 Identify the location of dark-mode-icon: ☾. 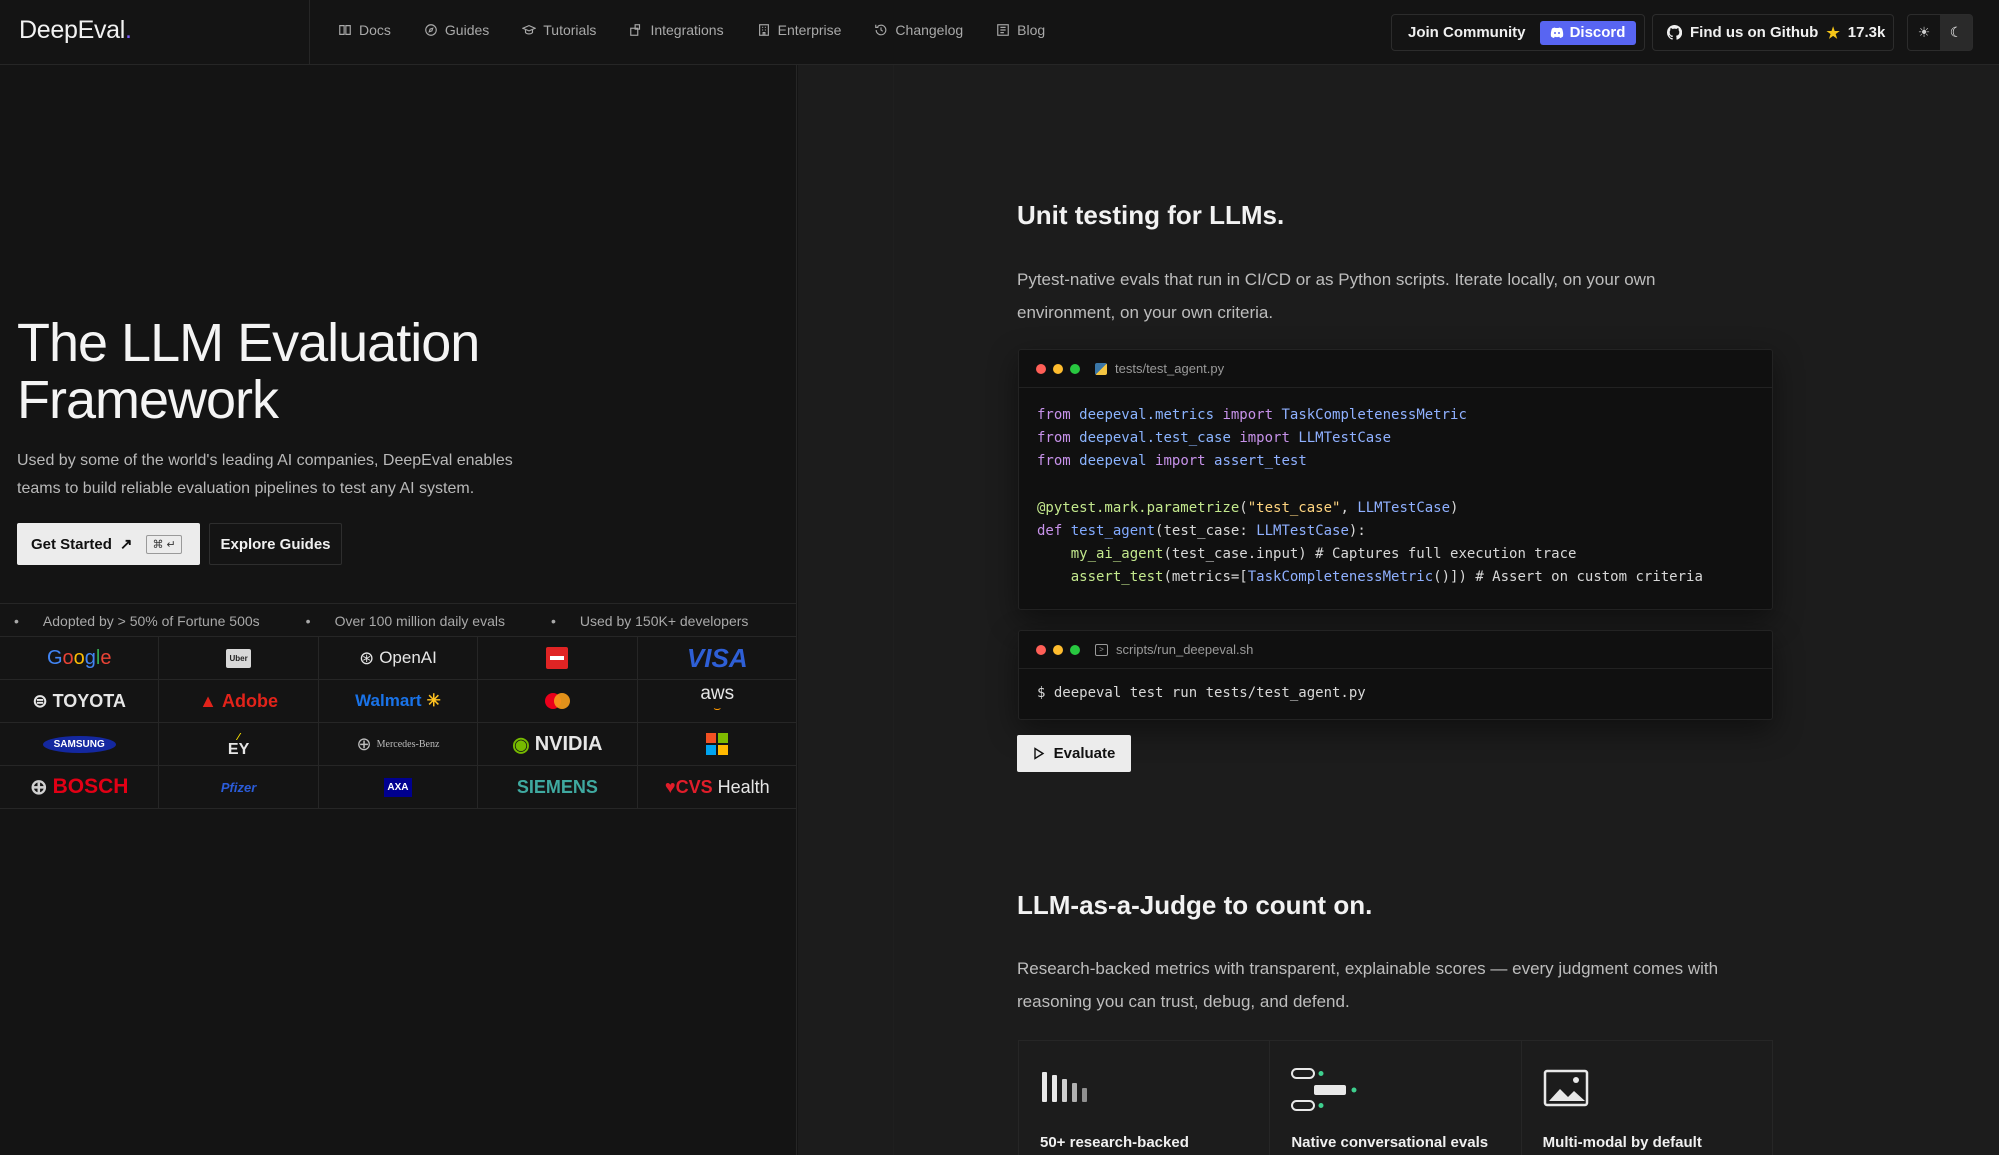
(1956, 32).